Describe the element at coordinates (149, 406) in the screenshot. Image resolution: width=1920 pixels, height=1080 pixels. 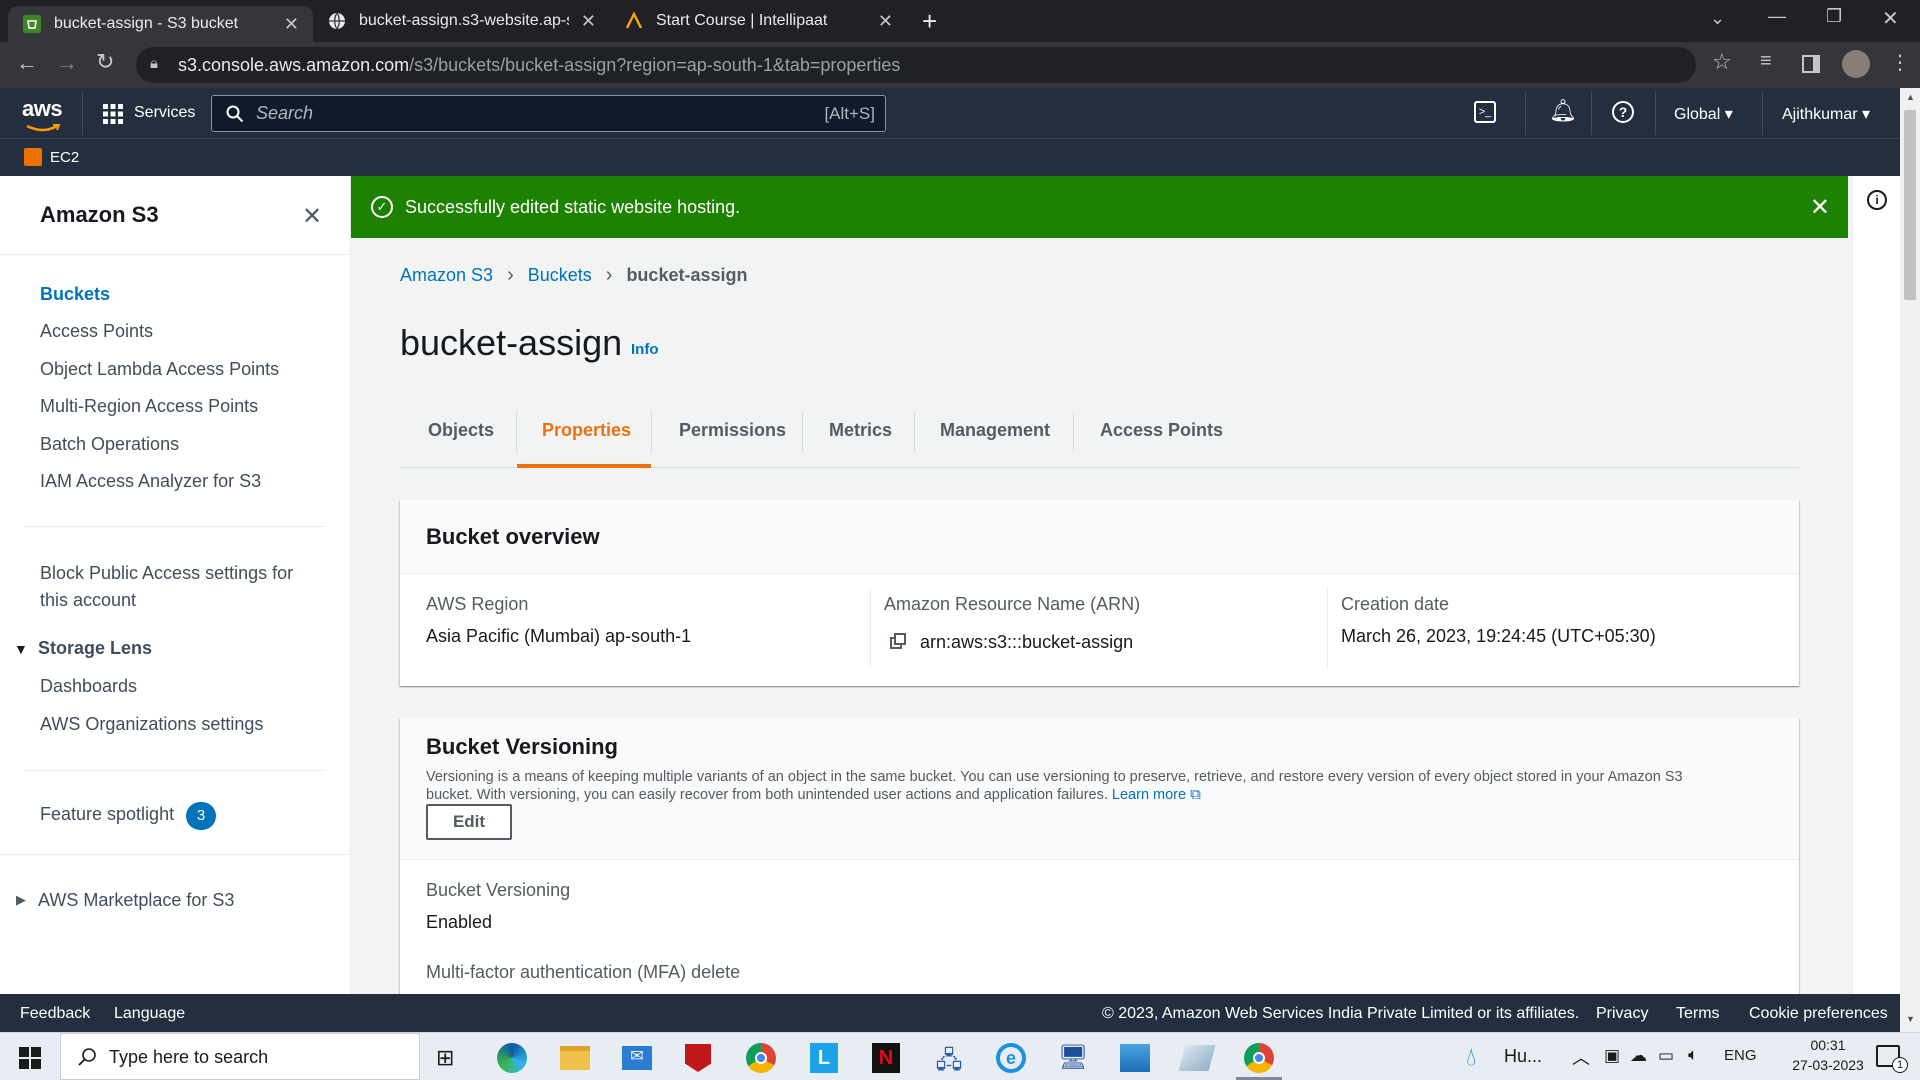
I see `sidebar-item-multi-region: Multi-Region Access Points` at that location.